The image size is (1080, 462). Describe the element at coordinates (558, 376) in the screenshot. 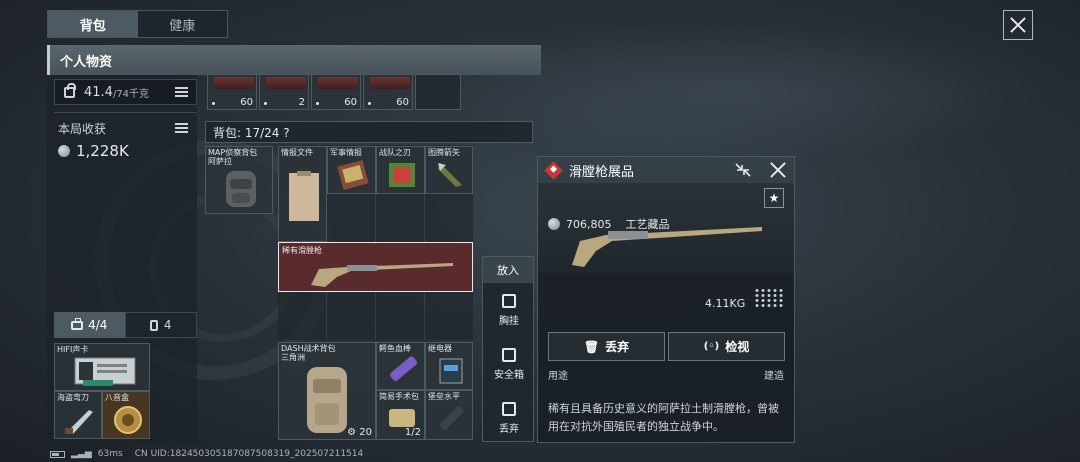

I see `usage-label: 用途` at that location.